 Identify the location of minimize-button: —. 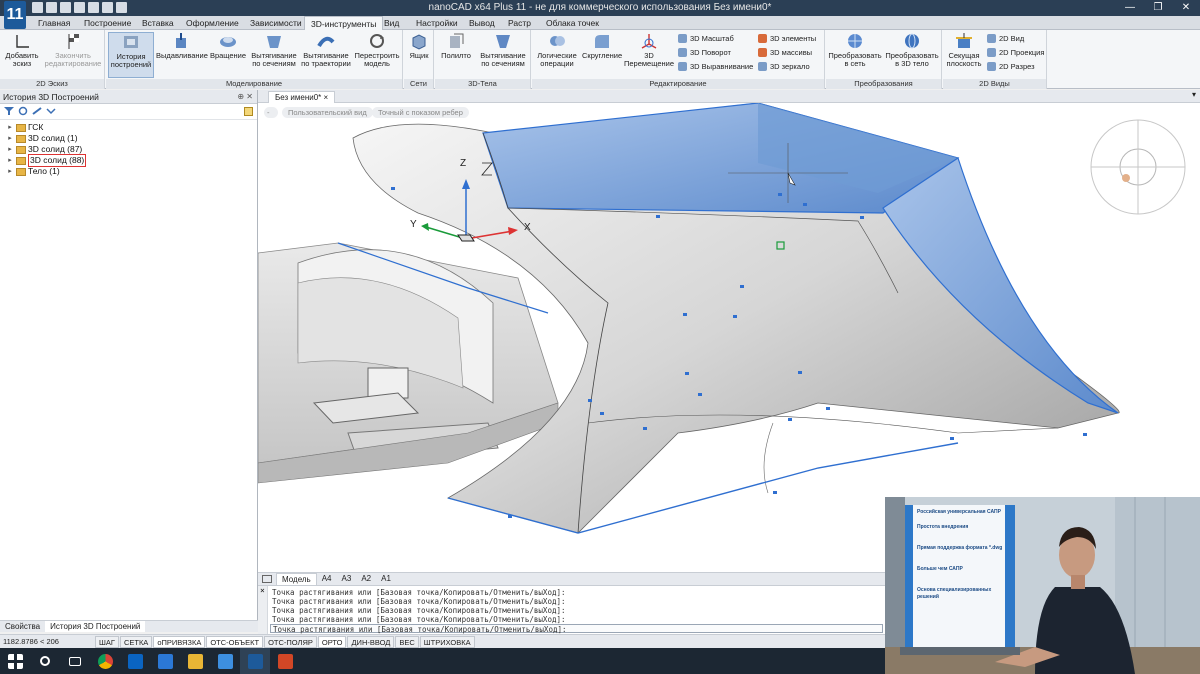
(1130, 8).